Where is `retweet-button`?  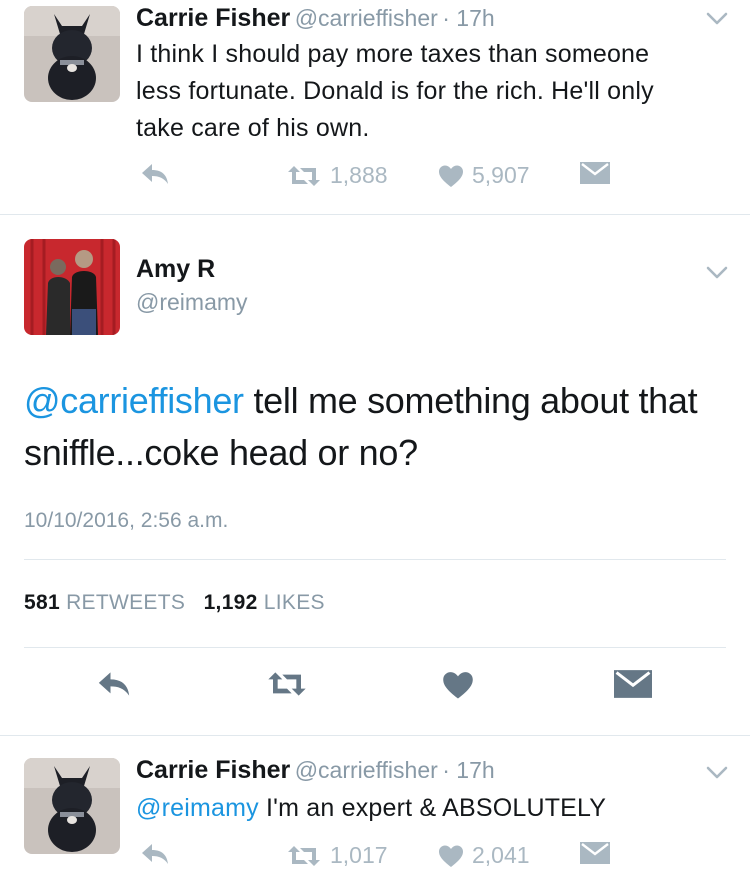
retweet-button is located at coordinates (287, 684).